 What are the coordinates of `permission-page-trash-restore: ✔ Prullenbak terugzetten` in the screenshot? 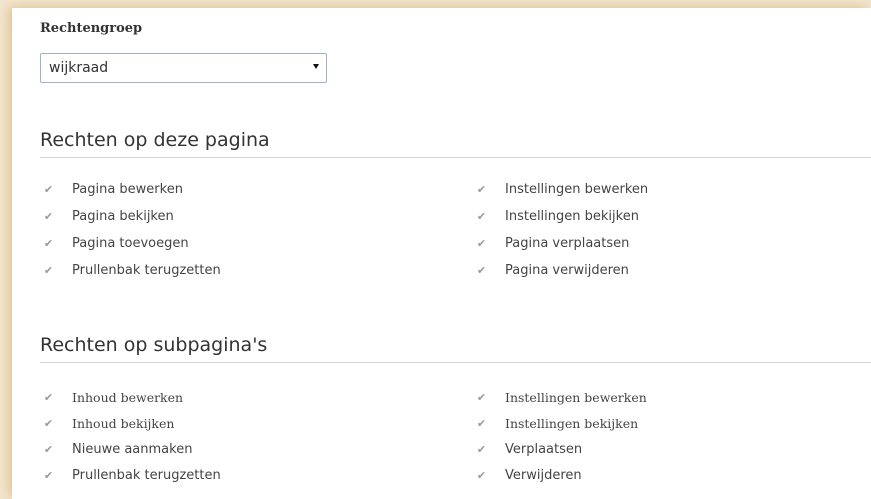 It's located at (131, 270).